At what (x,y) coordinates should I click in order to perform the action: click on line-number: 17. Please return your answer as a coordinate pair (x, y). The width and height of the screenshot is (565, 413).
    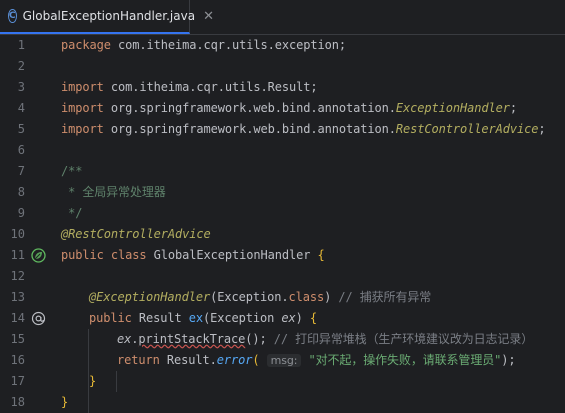
    Looking at the image, I should click on (17, 381).